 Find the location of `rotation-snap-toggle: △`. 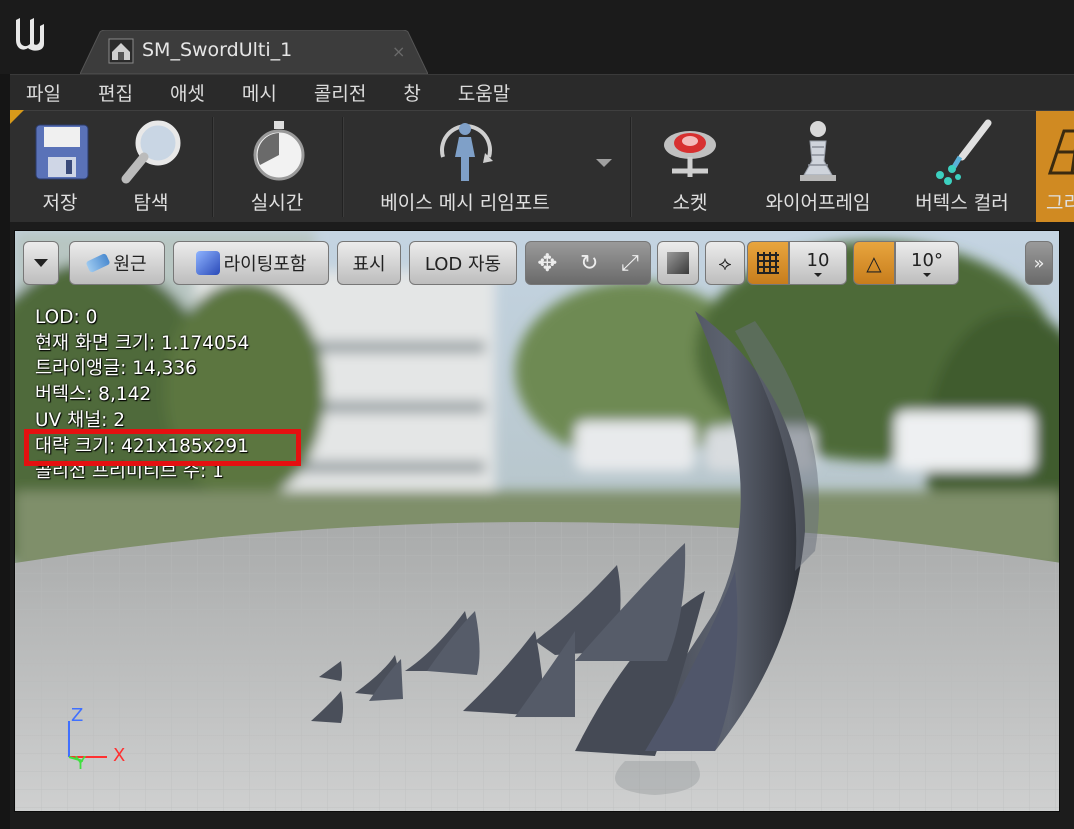

rotation-snap-toggle: △ is located at coordinates (874, 263).